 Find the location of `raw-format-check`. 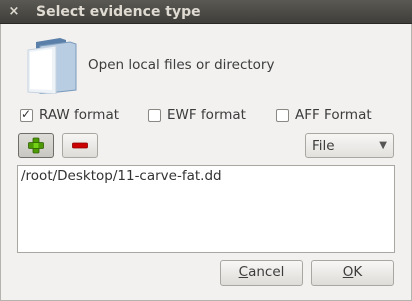

raw-format-check is located at coordinates (26, 114).